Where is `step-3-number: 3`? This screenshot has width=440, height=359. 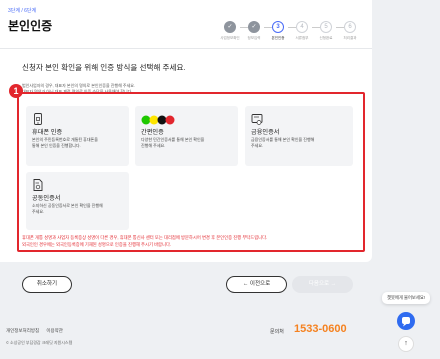
step-3-number: 3 is located at coordinates (278, 27).